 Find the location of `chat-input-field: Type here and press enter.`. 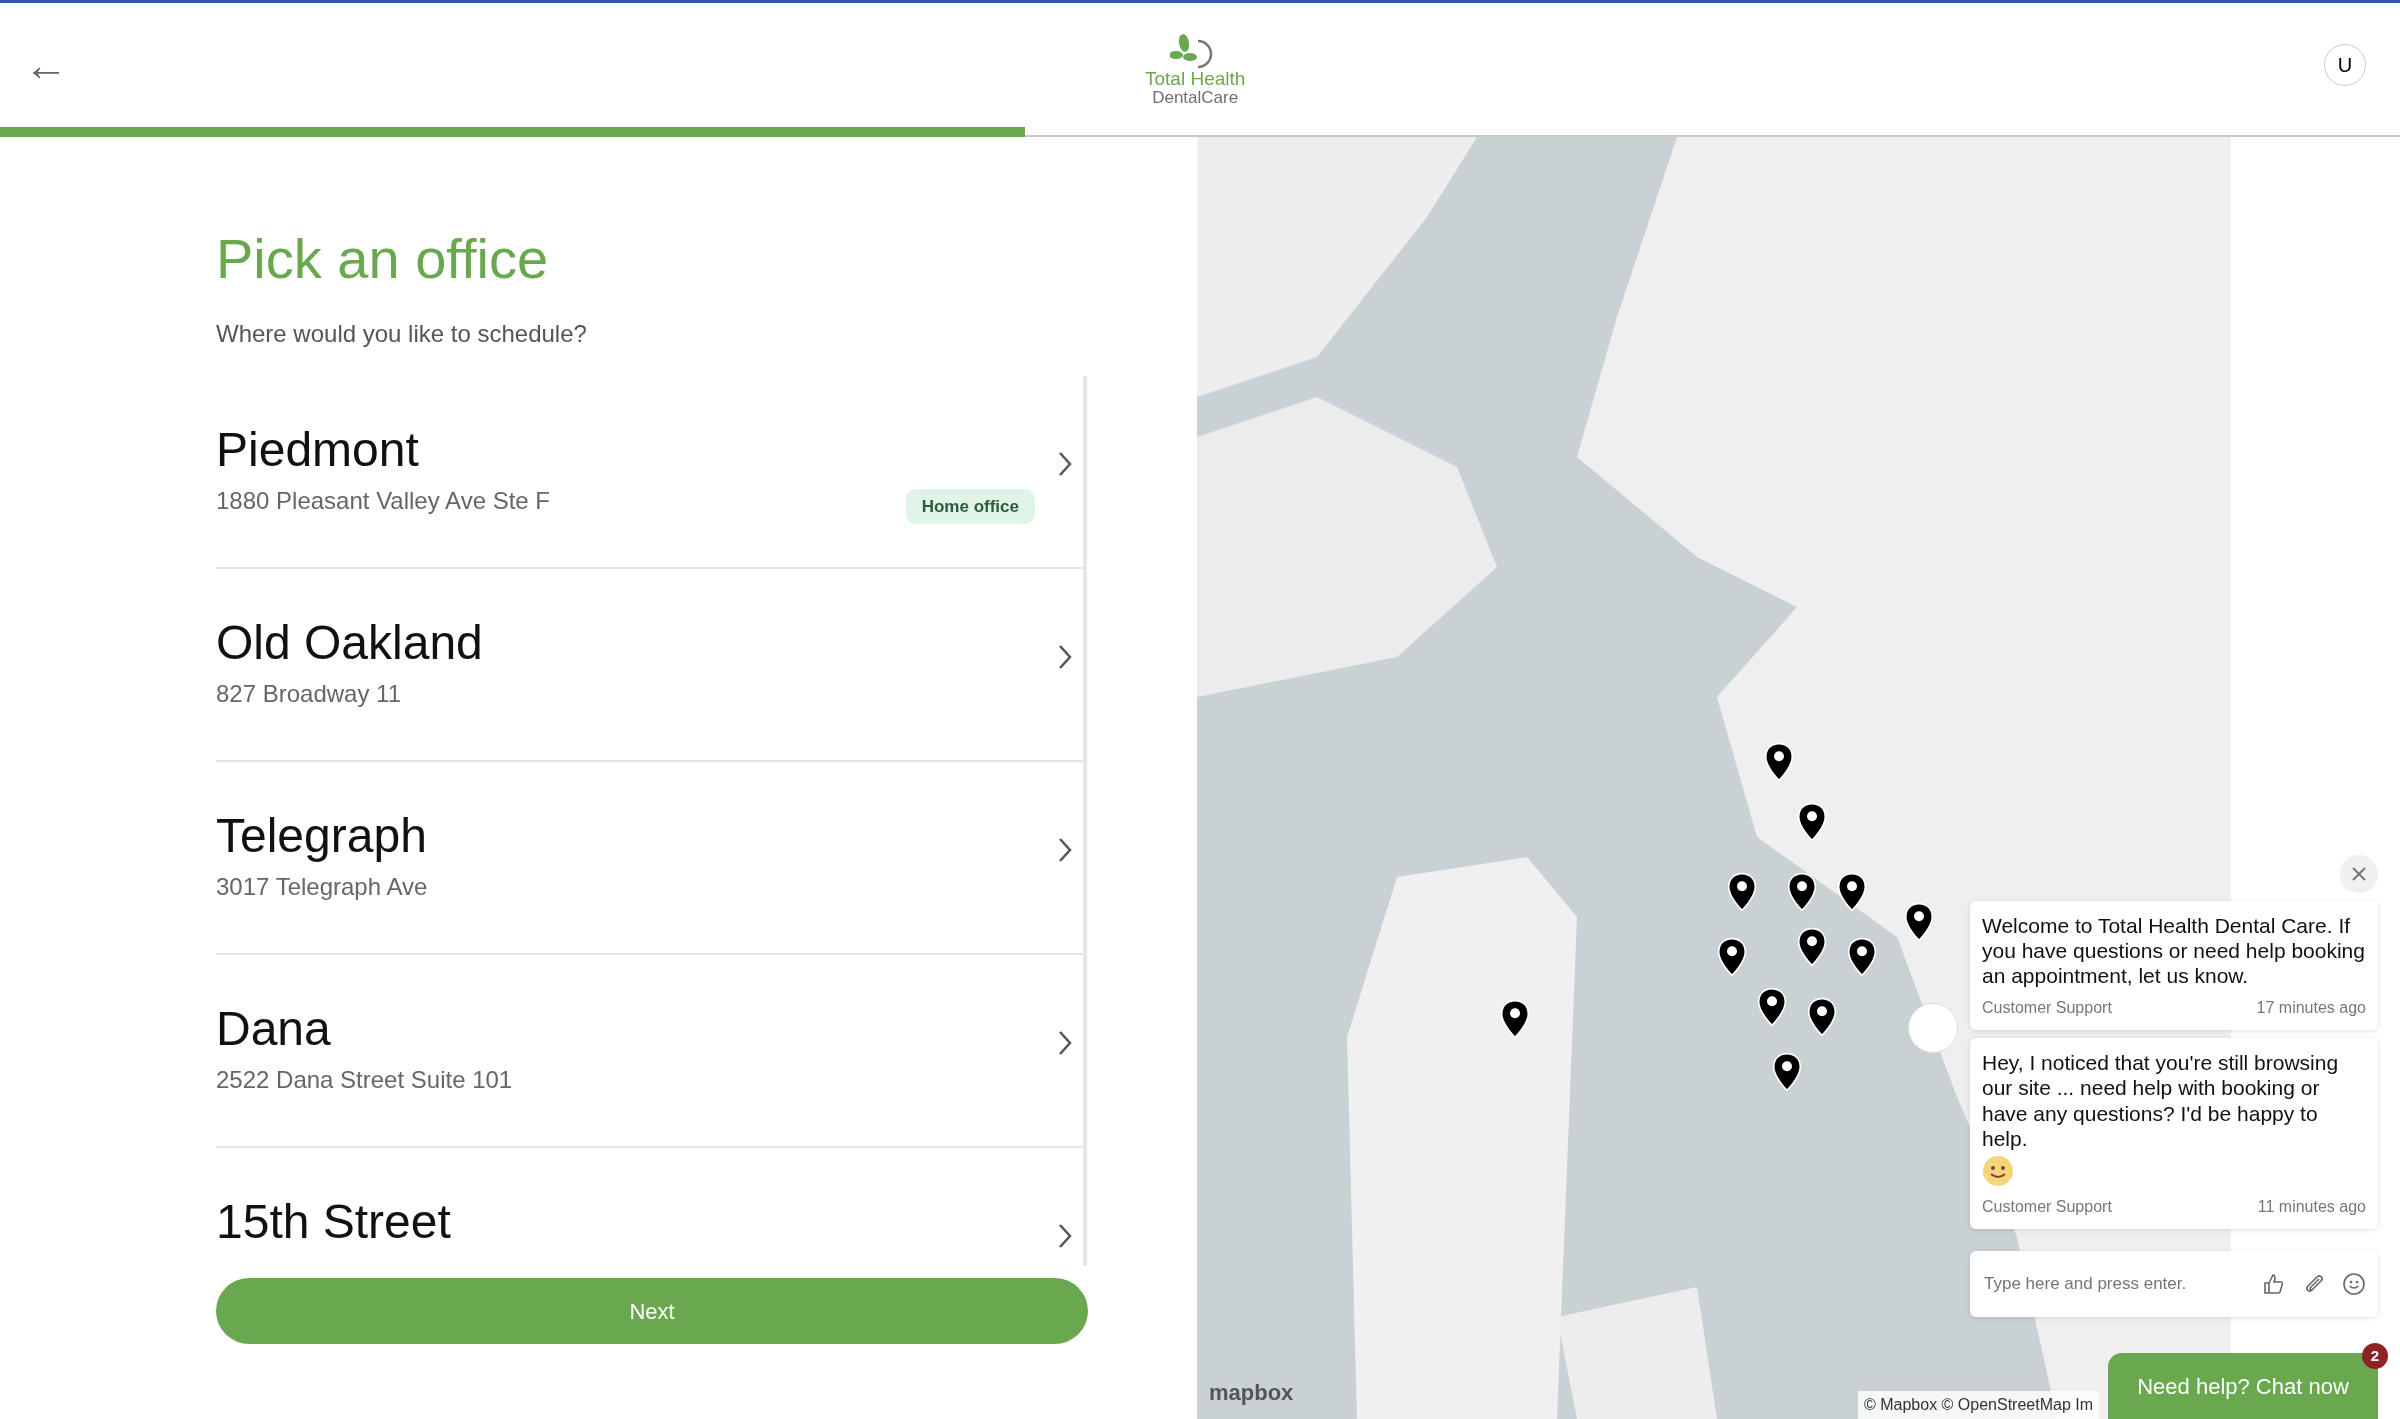

chat-input-field: Type here and press enter. is located at coordinates (2114, 1284).